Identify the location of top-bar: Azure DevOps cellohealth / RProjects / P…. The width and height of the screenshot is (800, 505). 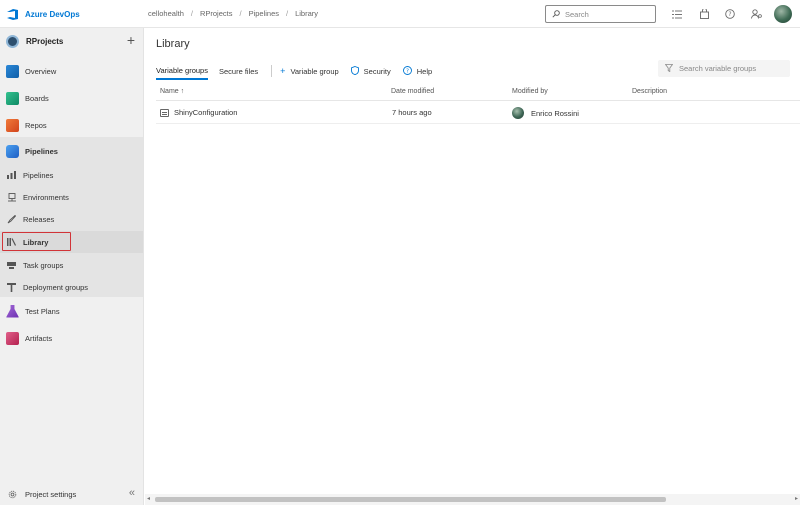
(400, 14).